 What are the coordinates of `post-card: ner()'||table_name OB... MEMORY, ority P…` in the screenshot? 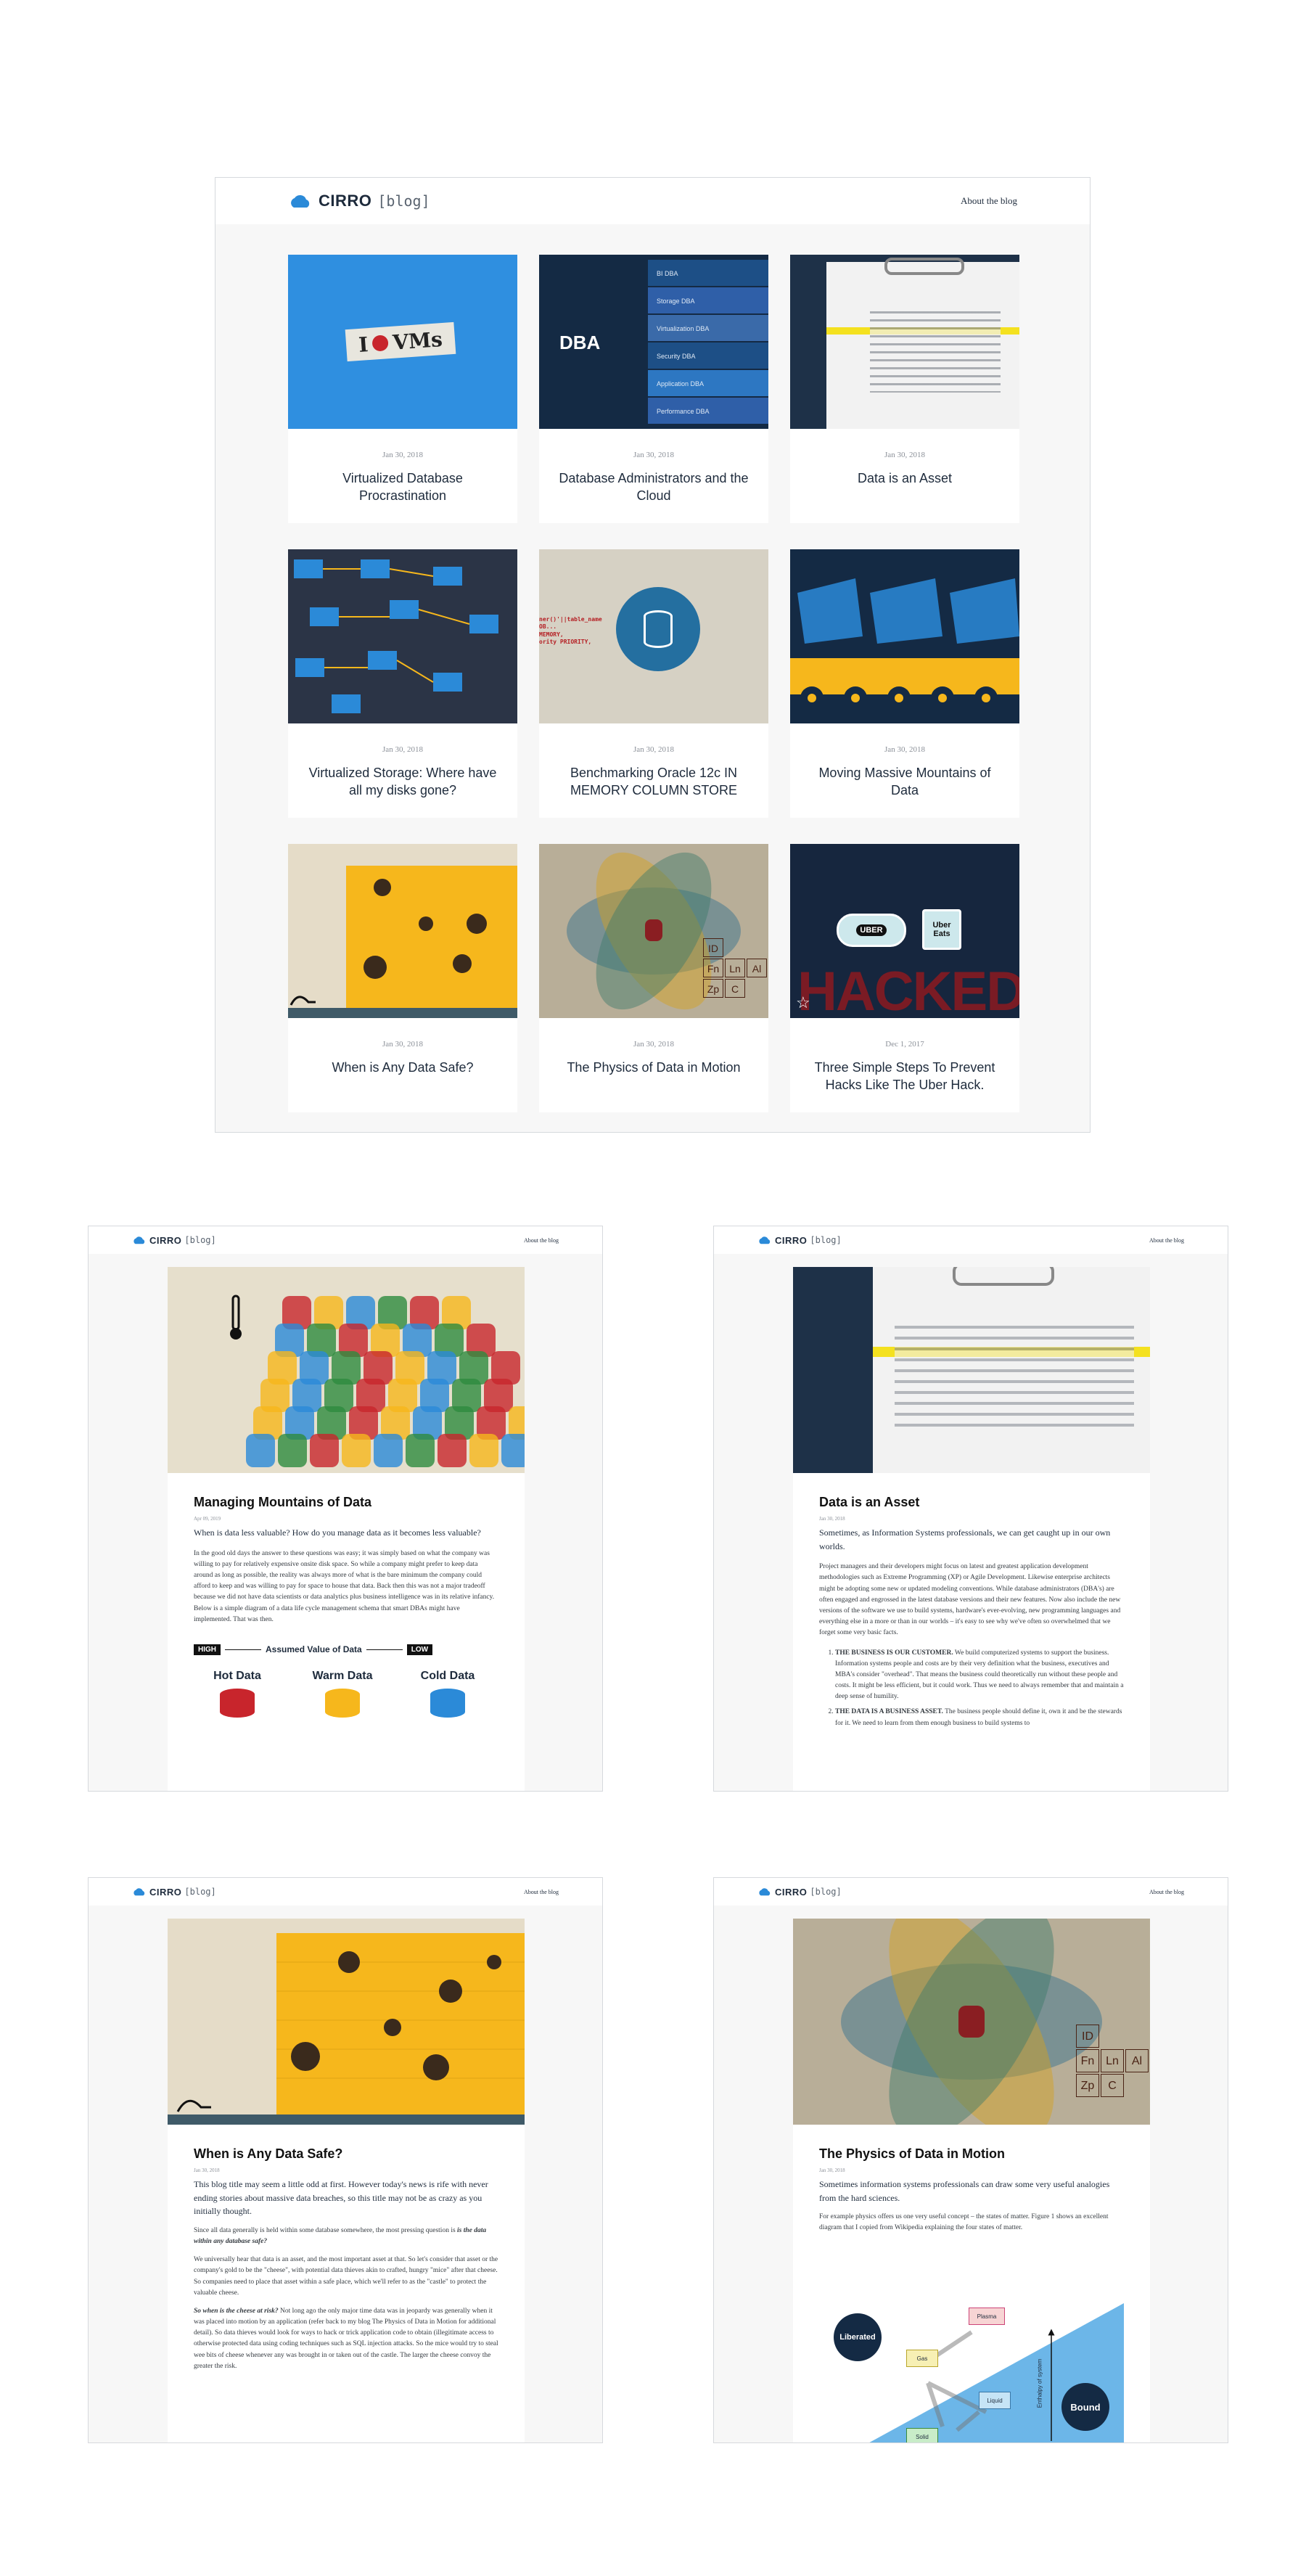 It's located at (653, 683).